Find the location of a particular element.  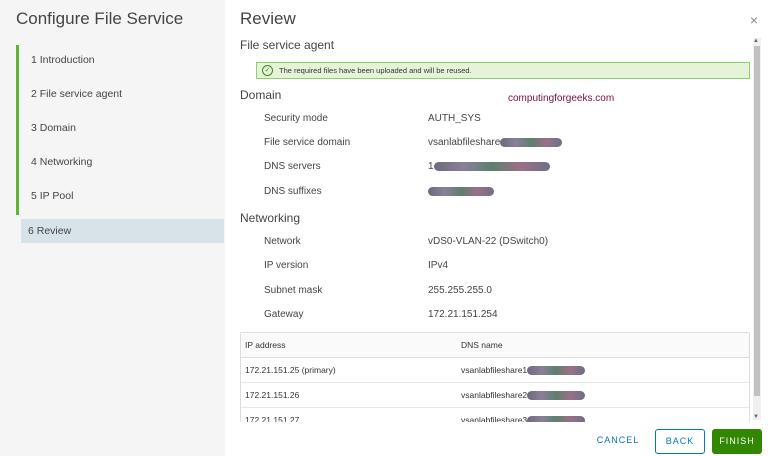

value-dns-servers: 1 is located at coordinates (489, 166).